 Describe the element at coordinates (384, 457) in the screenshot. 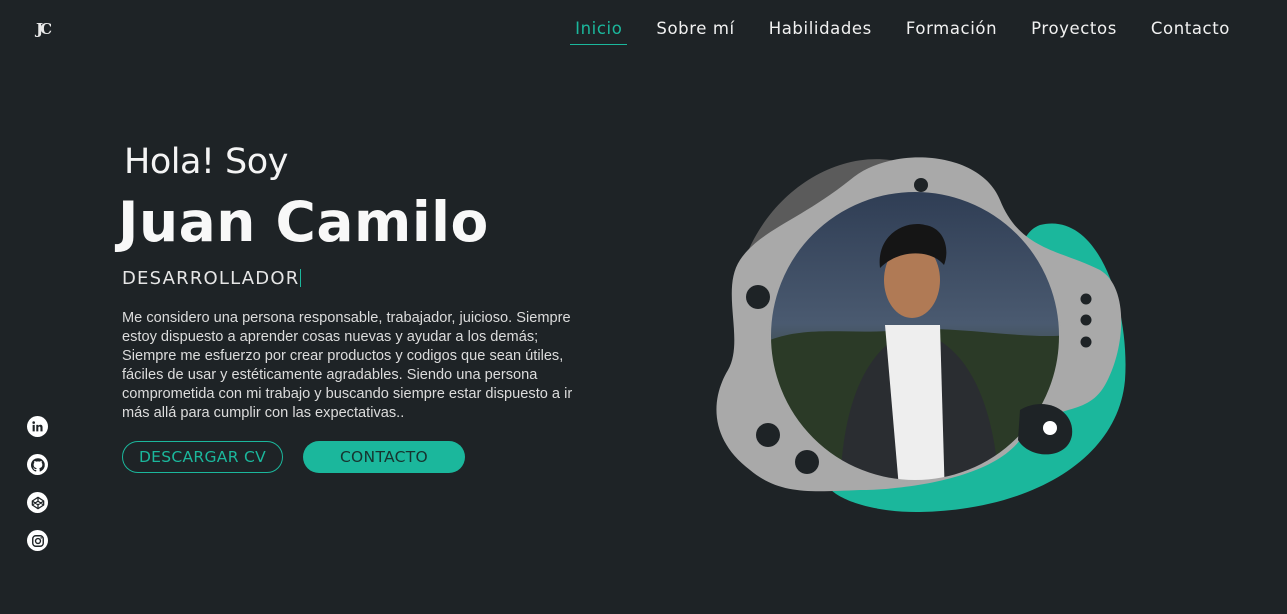

I see `contact-button: CONTACTO` at that location.